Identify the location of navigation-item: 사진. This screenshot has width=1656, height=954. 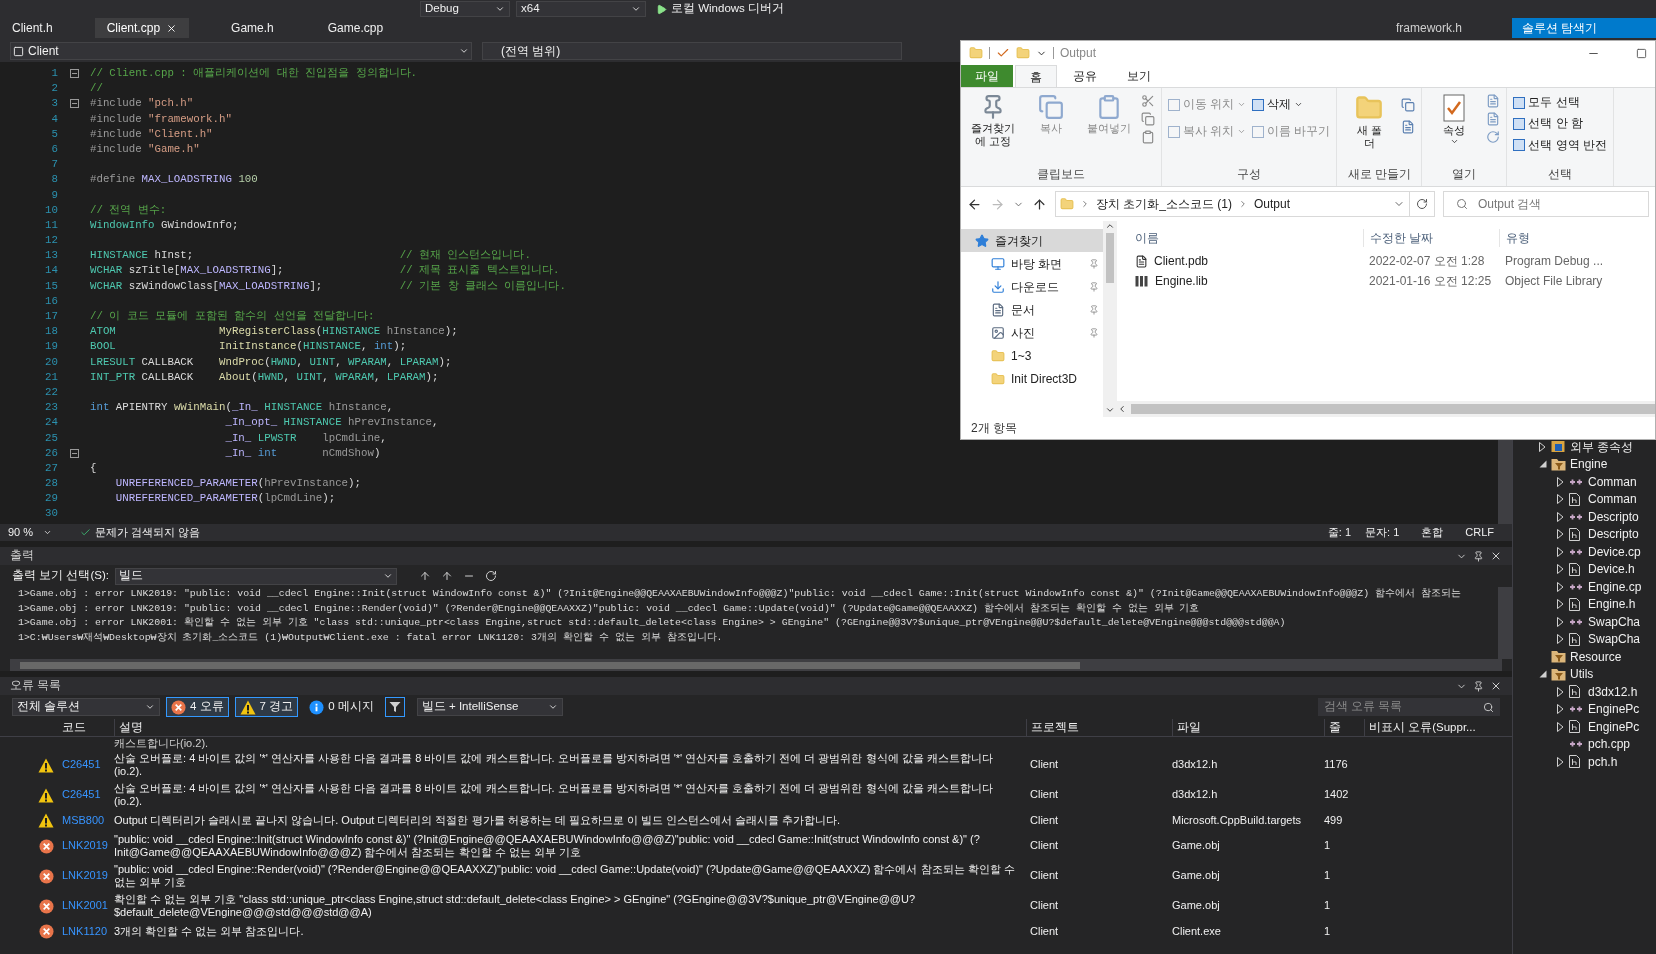
(1032, 332).